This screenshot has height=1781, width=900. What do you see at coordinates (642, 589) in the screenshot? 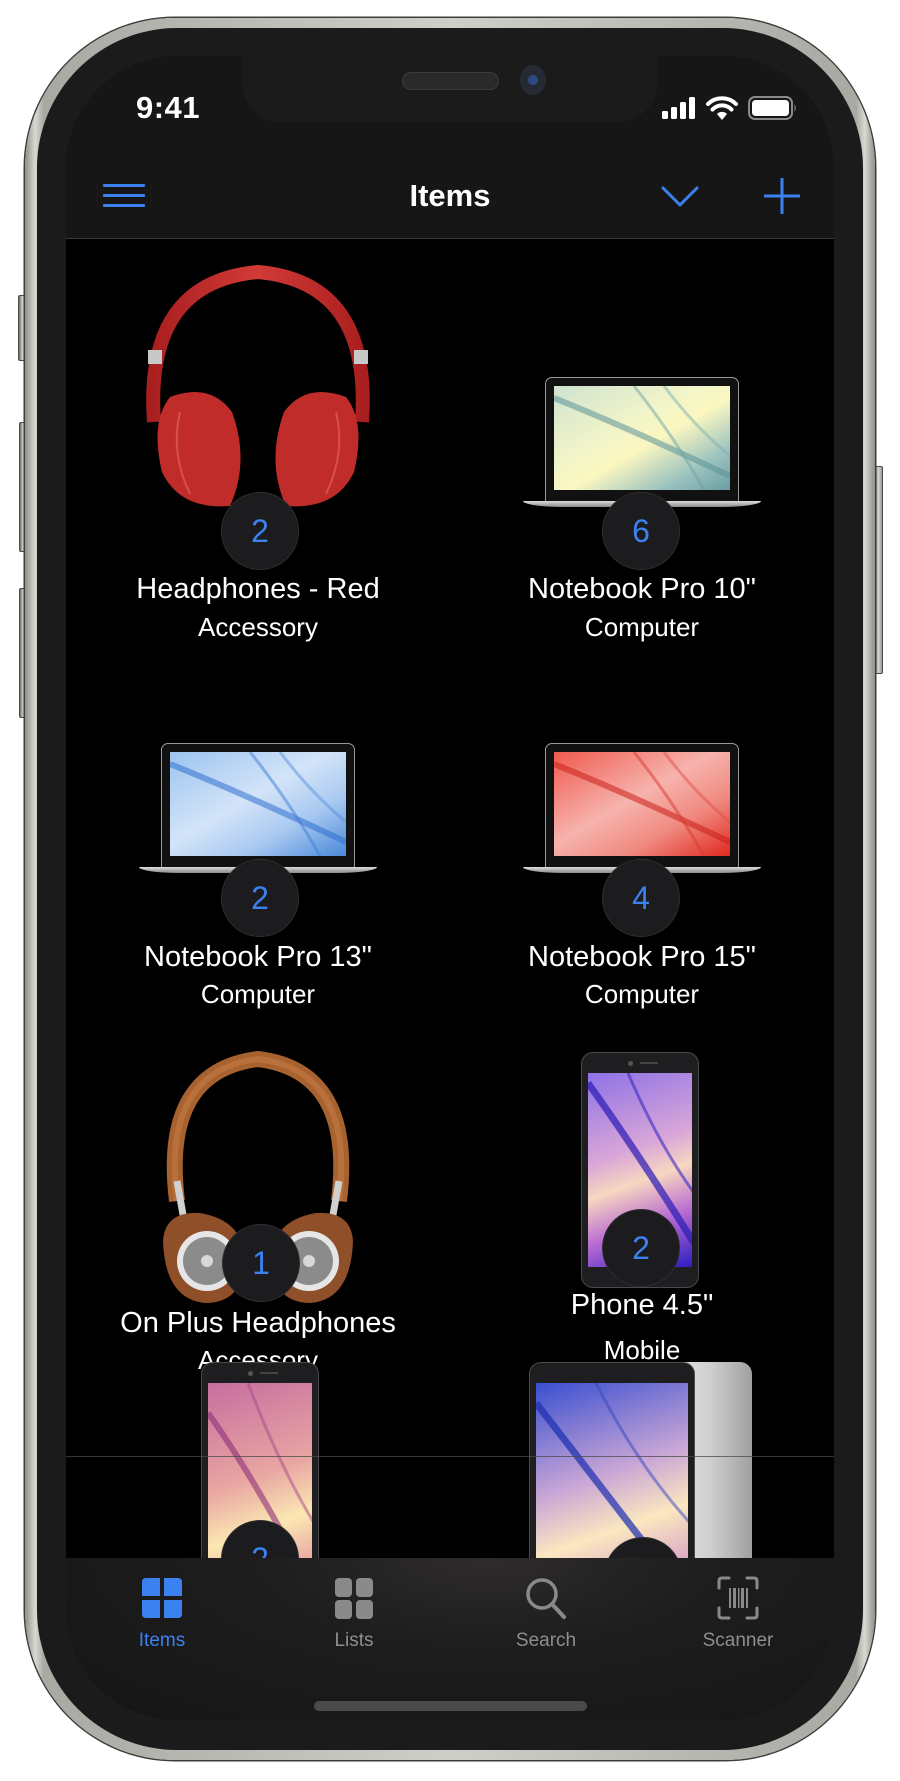
I see `item-name: Notebook Pro 10"` at bounding box center [642, 589].